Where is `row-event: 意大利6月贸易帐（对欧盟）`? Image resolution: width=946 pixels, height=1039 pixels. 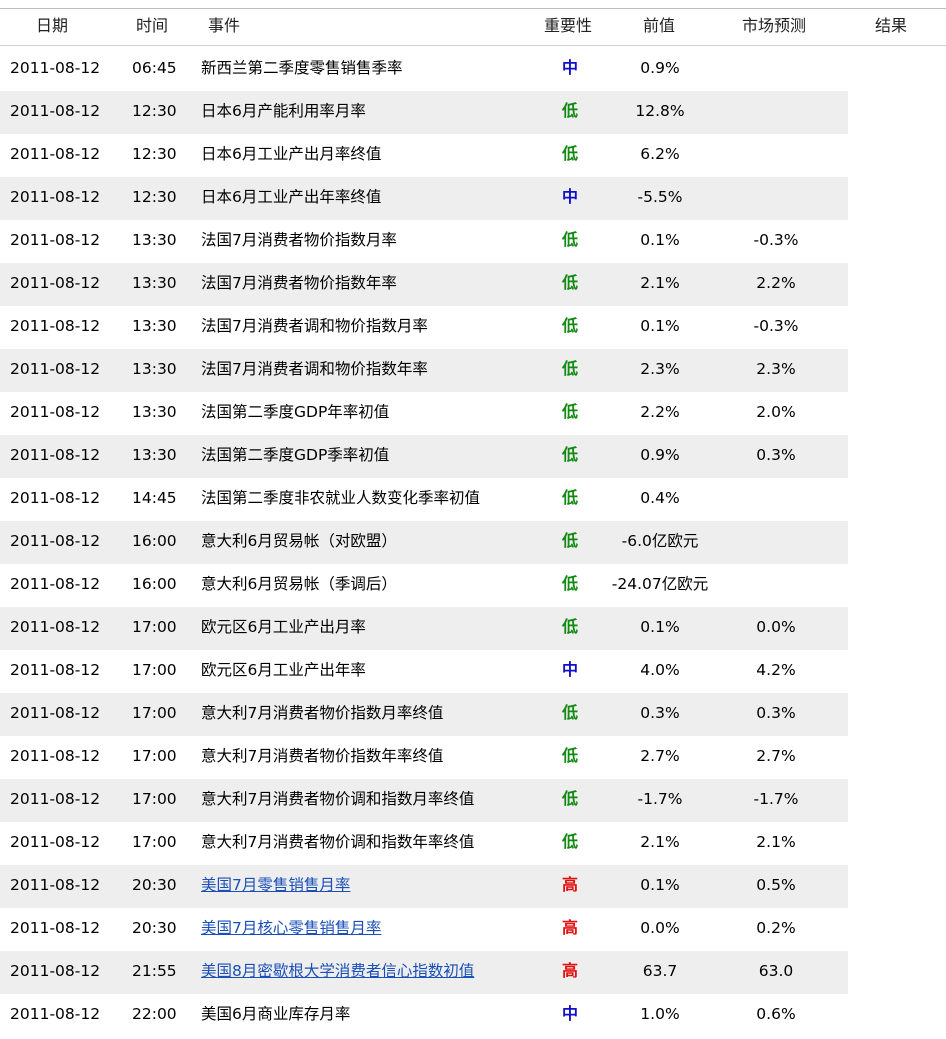 row-event: 意大利6月贸易帐（对欧盟） is located at coordinates (299, 541).